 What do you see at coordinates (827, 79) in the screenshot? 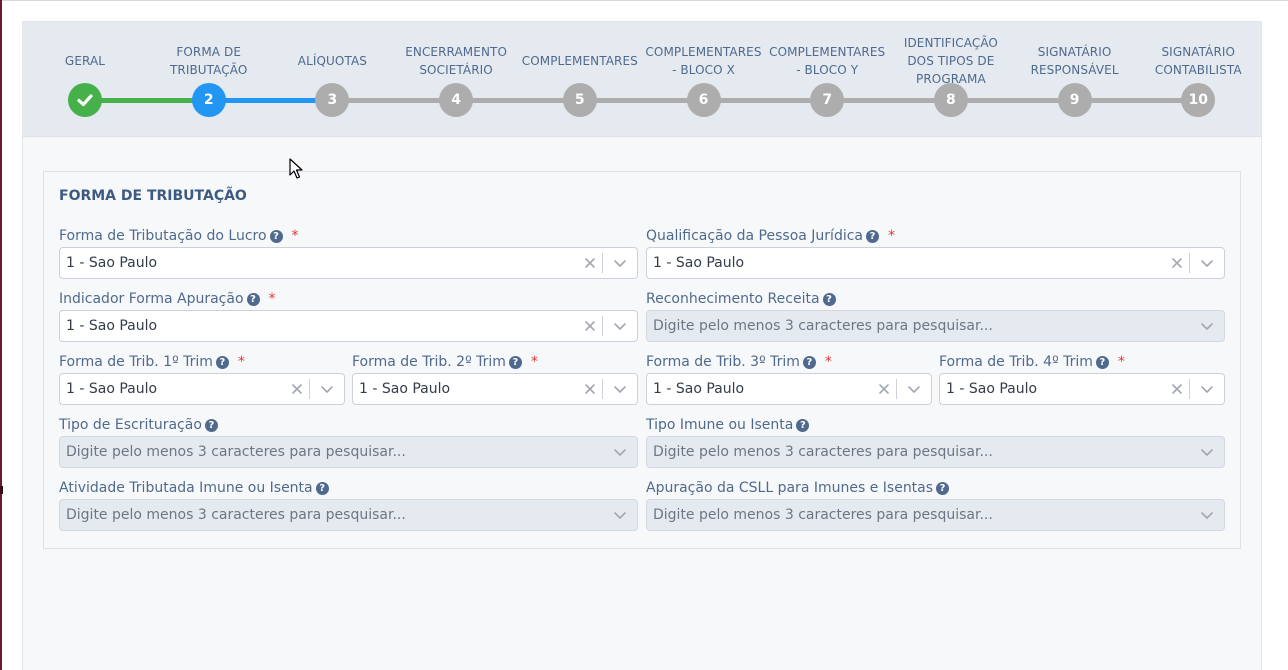
I see `wizard-step-7: COMPLEMENTARES - BLOCO Y 7` at bounding box center [827, 79].